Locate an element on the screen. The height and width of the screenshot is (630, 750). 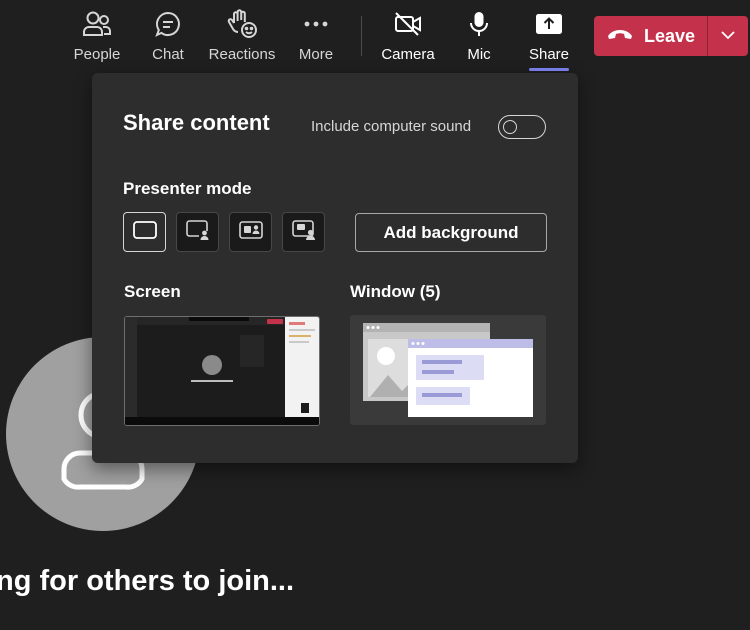
side-by-side-mode-icon is located at coordinates (251, 232).